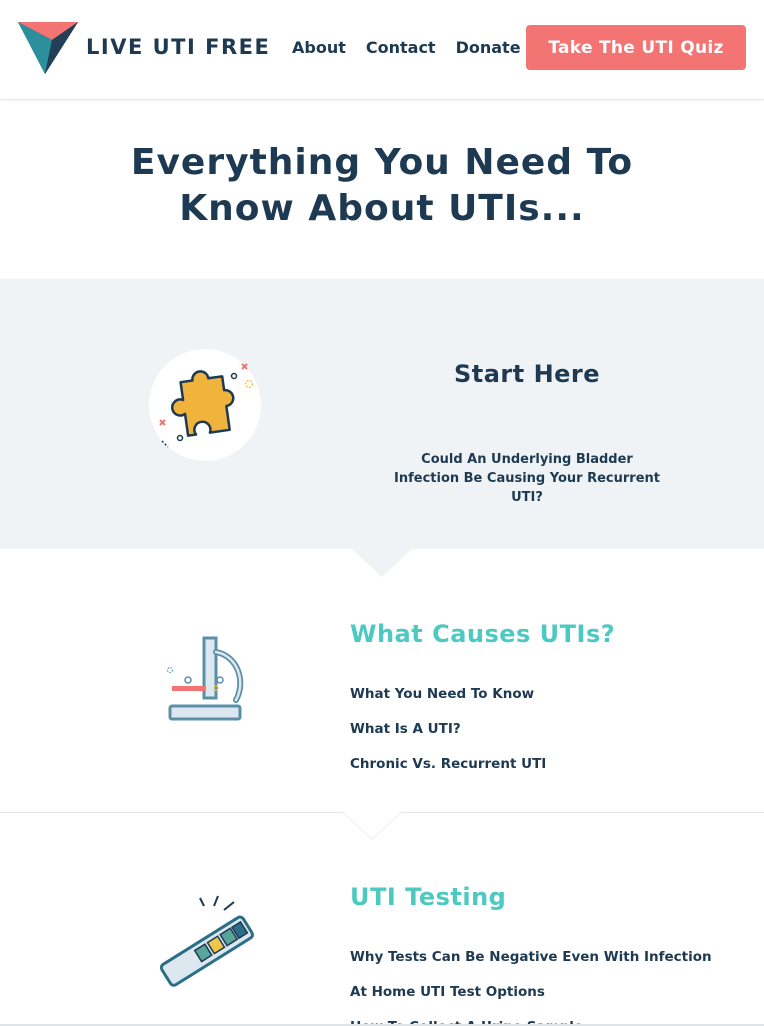  I want to click on divider-notch-fill, so click(372, 825).